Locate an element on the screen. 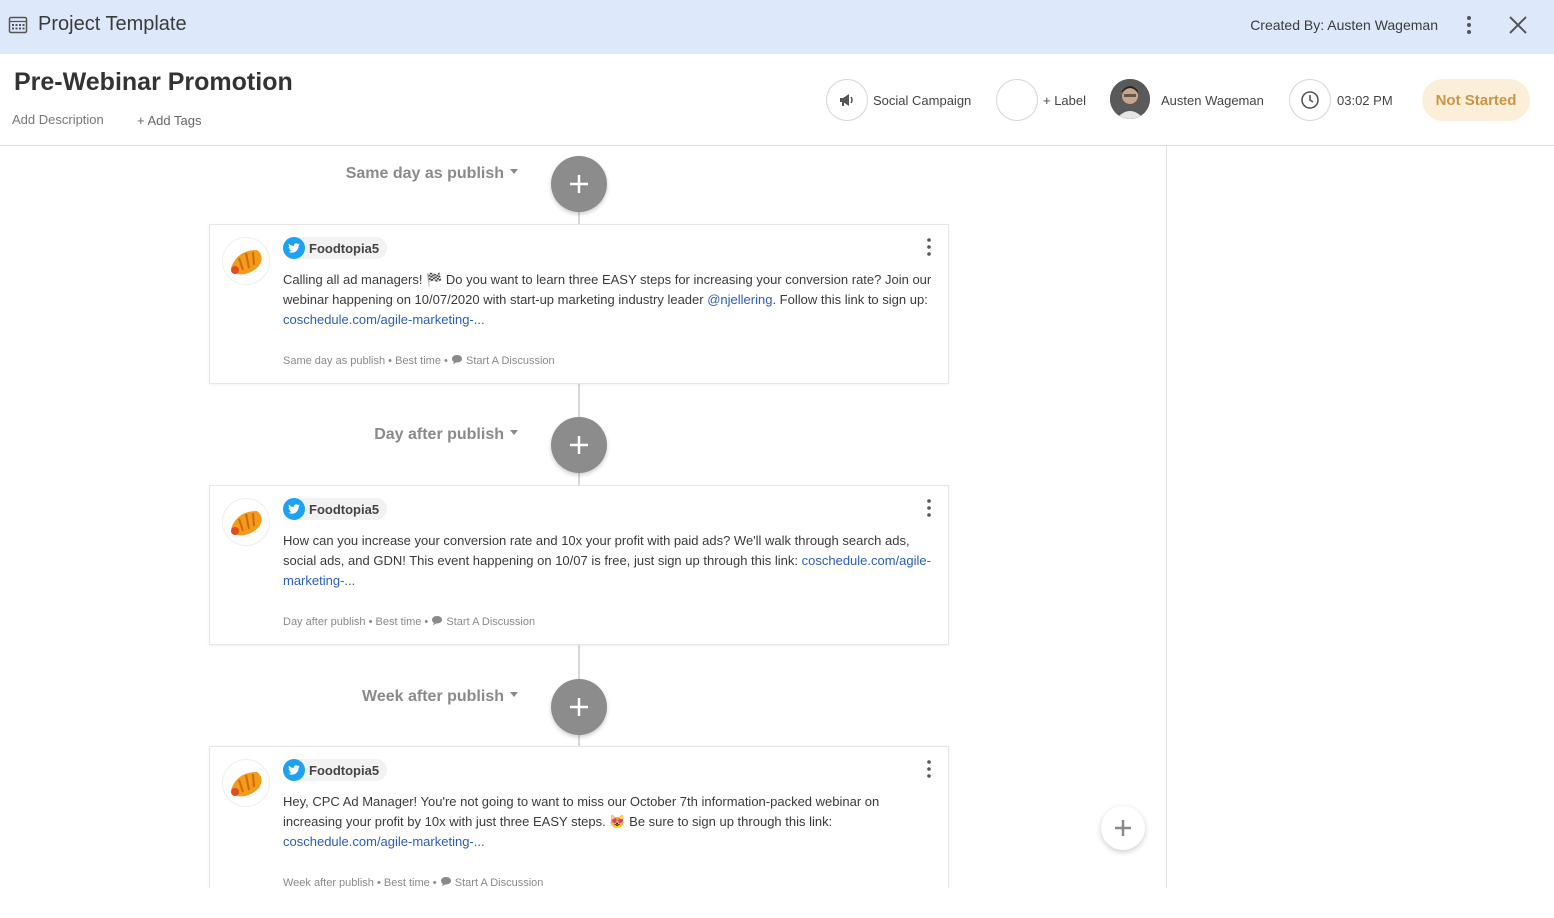 The image size is (1554, 918). status-badge: Not Started is located at coordinates (1476, 100).